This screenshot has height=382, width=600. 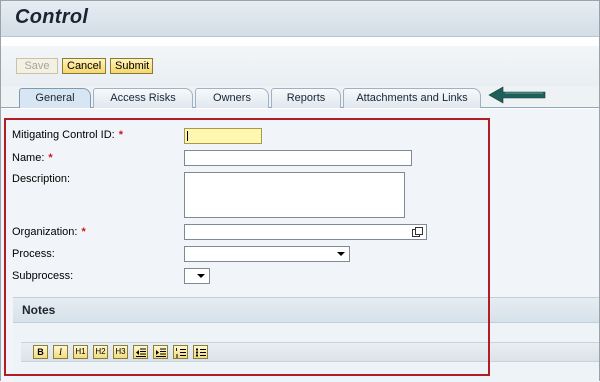 I want to click on action-toolbar: Save Cancel Submit, so click(x=300, y=66).